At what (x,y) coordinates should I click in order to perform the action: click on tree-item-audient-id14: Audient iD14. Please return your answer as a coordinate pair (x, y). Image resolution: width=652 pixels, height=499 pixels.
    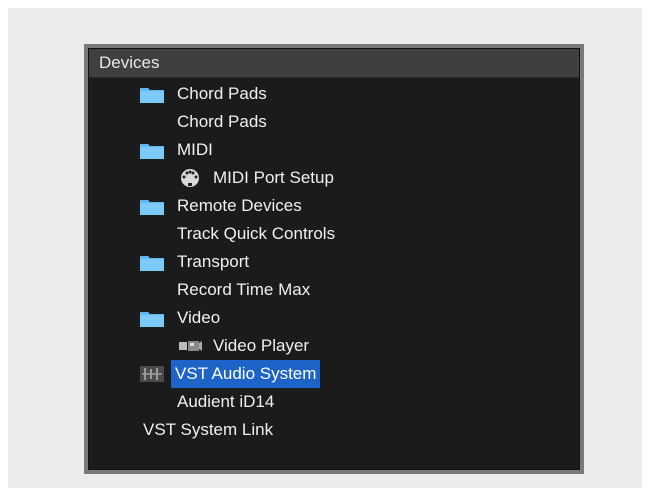
    Looking at the image, I should click on (225, 402).